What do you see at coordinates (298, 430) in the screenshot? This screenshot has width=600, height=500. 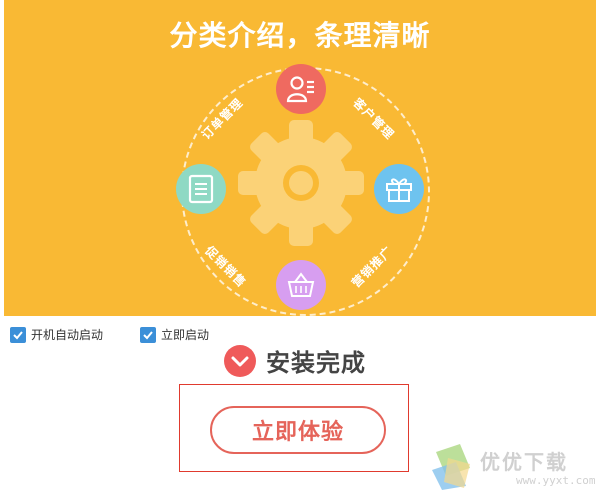 I see `try-now-button: 立即体验` at bounding box center [298, 430].